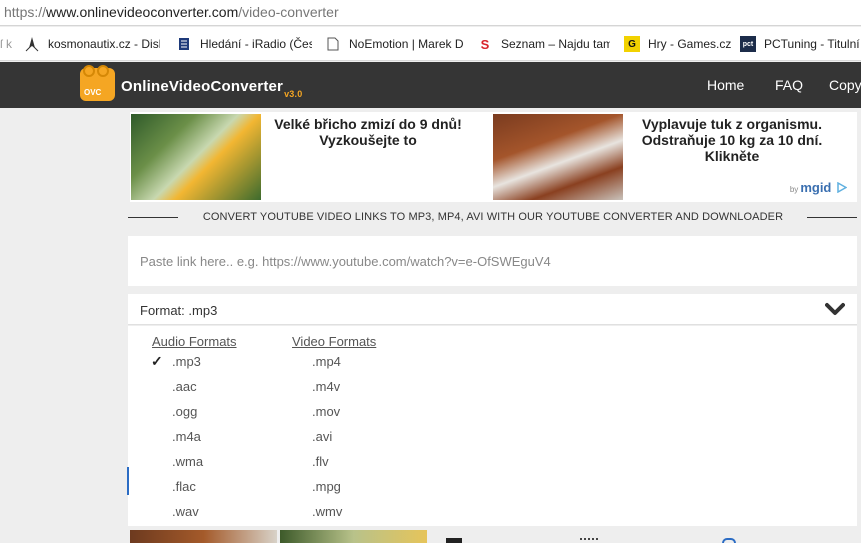 The image size is (861, 543). I want to click on sponsor-name: mgid, so click(816, 187).